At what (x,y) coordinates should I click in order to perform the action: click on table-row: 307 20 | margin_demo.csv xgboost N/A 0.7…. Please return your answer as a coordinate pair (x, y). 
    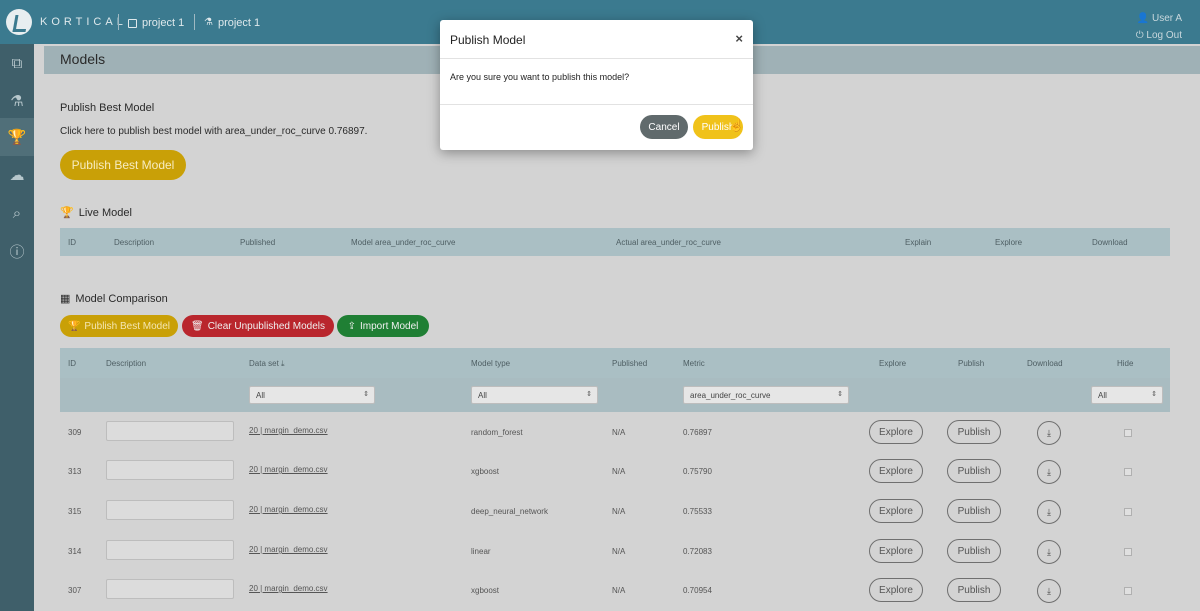
    Looking at the image, I should click on (615, 590).